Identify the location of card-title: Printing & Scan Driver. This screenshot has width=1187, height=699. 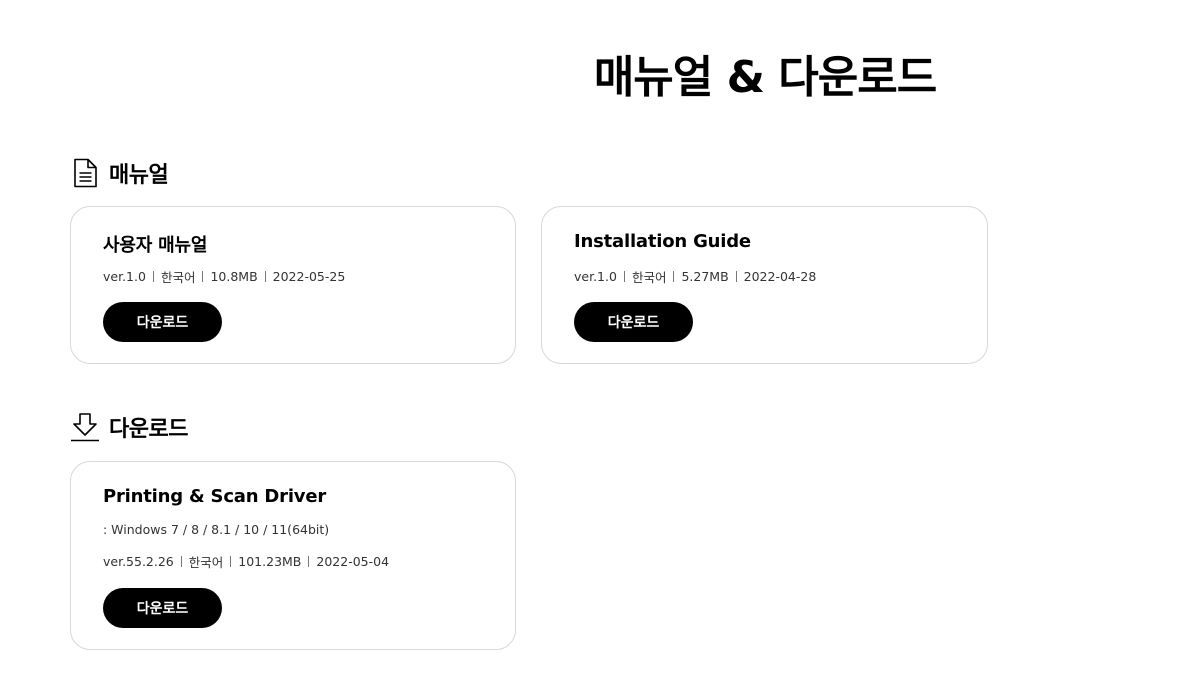
(215, 496).